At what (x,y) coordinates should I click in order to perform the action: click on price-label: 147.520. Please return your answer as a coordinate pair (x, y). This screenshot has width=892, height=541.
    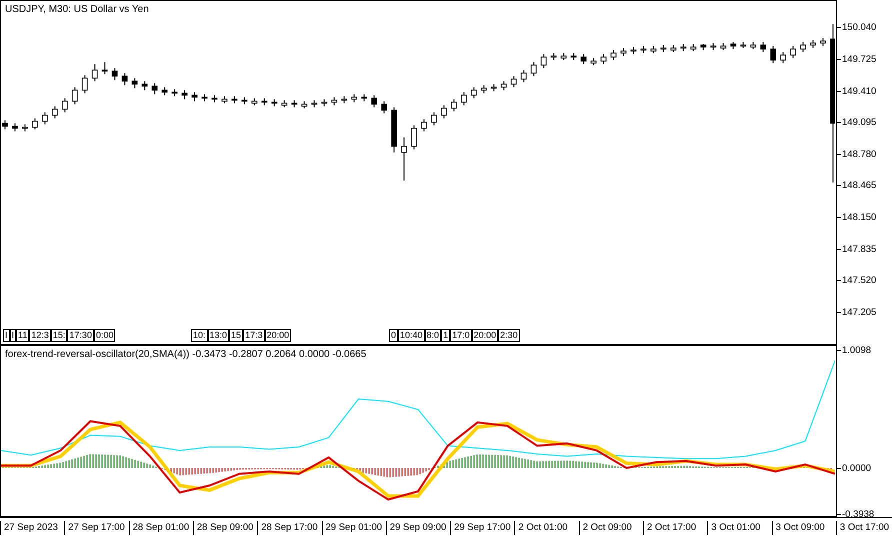
    Looking at the image, I should click on (856, 280).